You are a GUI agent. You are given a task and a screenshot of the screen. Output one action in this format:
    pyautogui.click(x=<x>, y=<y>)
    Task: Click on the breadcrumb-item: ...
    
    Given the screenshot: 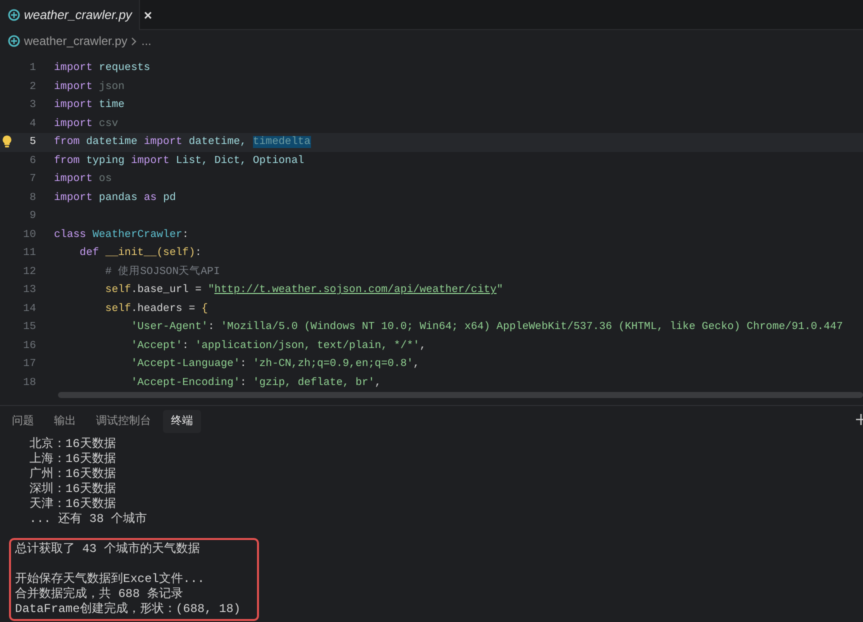 What is the action you would take?
    pyautogui.click(x=146, y=41)
    